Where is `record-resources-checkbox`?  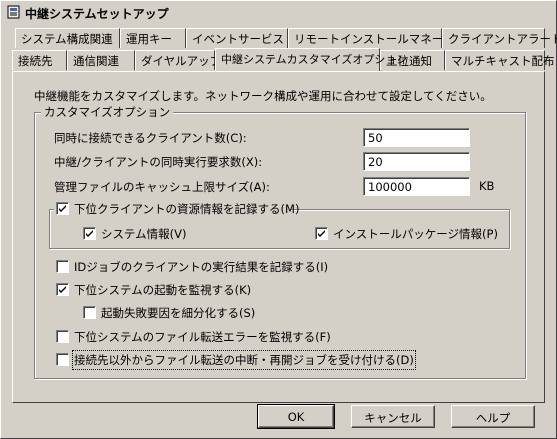 record-resources-checkbox is located at coordinates (62, 208).